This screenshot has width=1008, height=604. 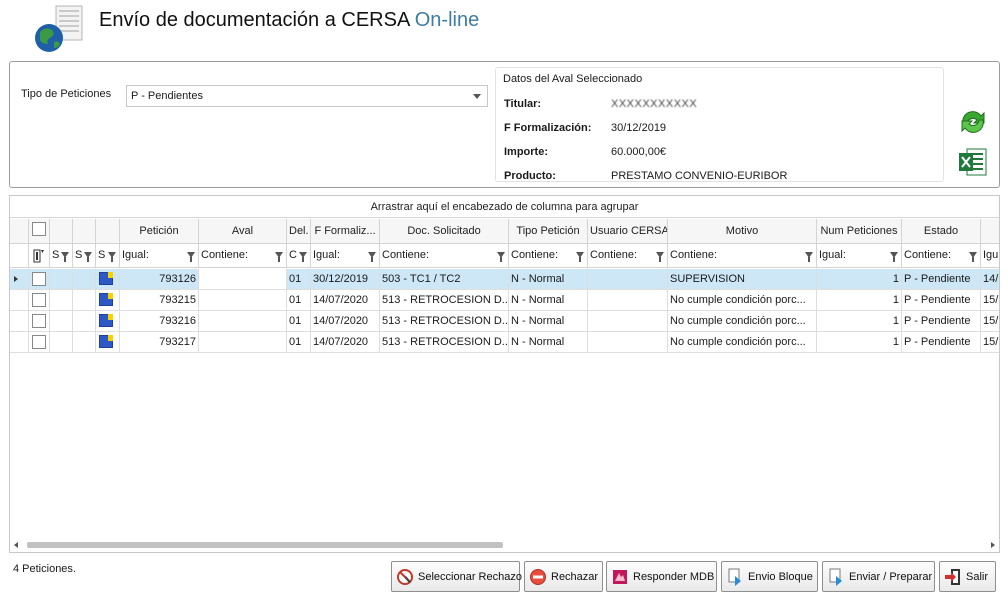 What do you see at coordinates (973, 122) in the screenshot?
I see `refresh-icon` at bounding box center [973, 122].